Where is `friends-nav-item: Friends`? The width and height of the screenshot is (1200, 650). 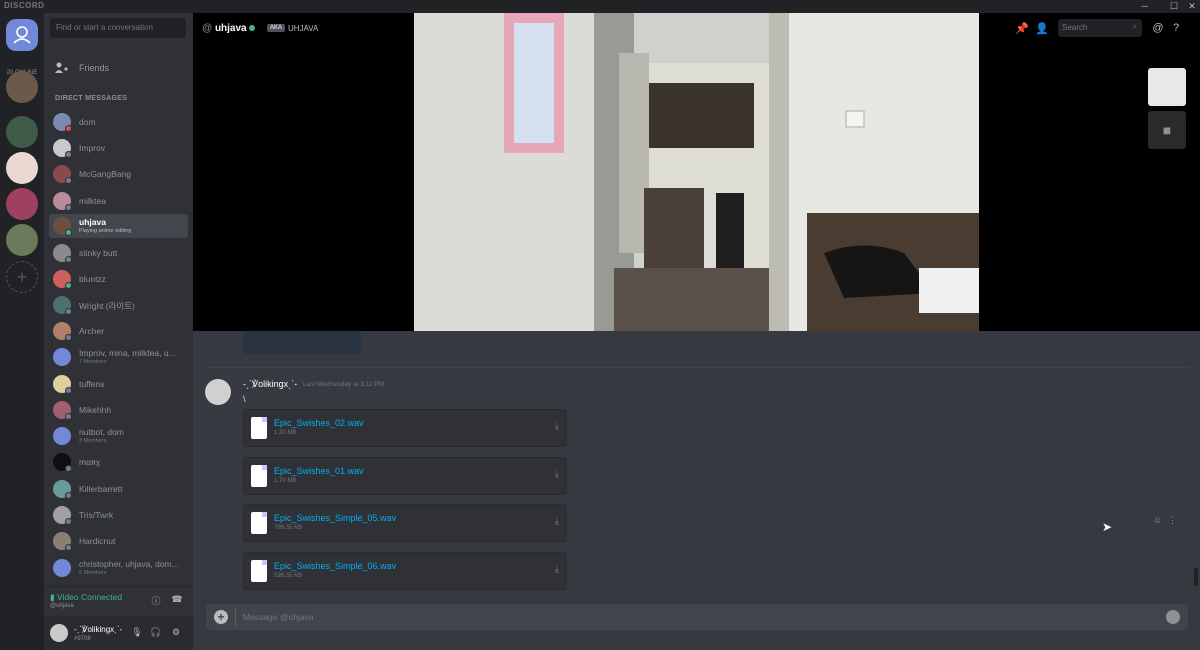 friends-nav-item: Friends is located at coordinates (118, 68).